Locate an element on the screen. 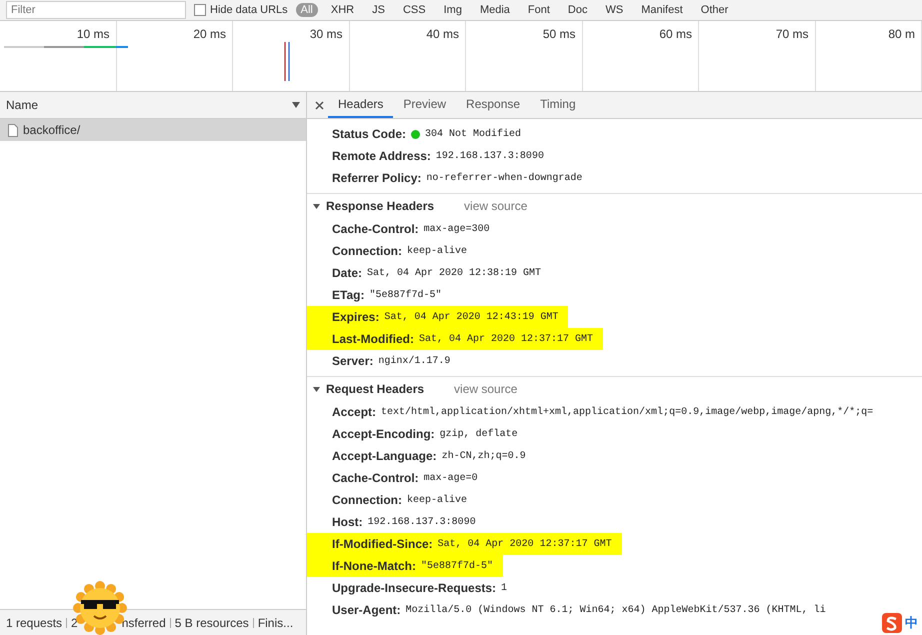 The width and height of the screenshot is (922, 635). detail-tab: Preview is located at coordinates (424, 105).